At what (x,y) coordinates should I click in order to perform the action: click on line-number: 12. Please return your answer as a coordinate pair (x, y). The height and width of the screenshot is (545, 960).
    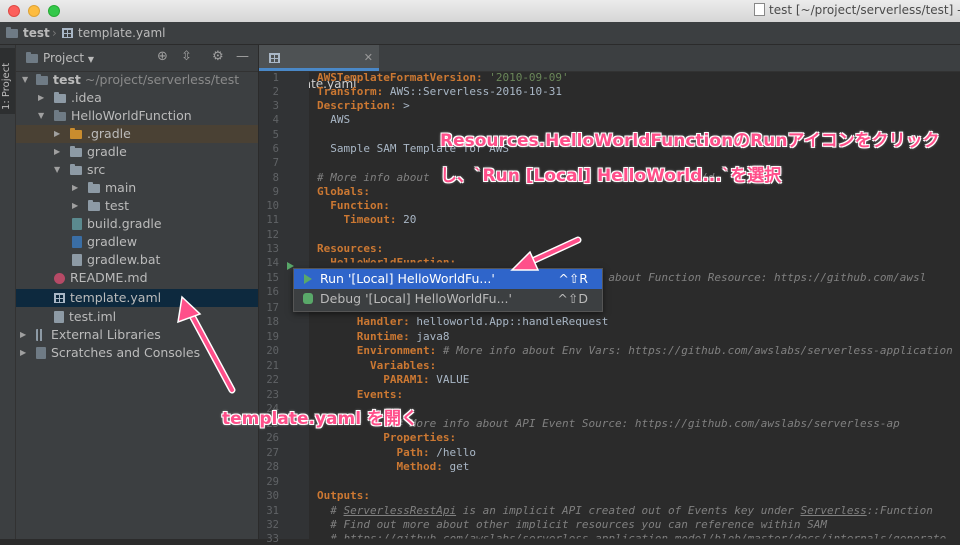
    Looking at the image, I should click on (272, 235).